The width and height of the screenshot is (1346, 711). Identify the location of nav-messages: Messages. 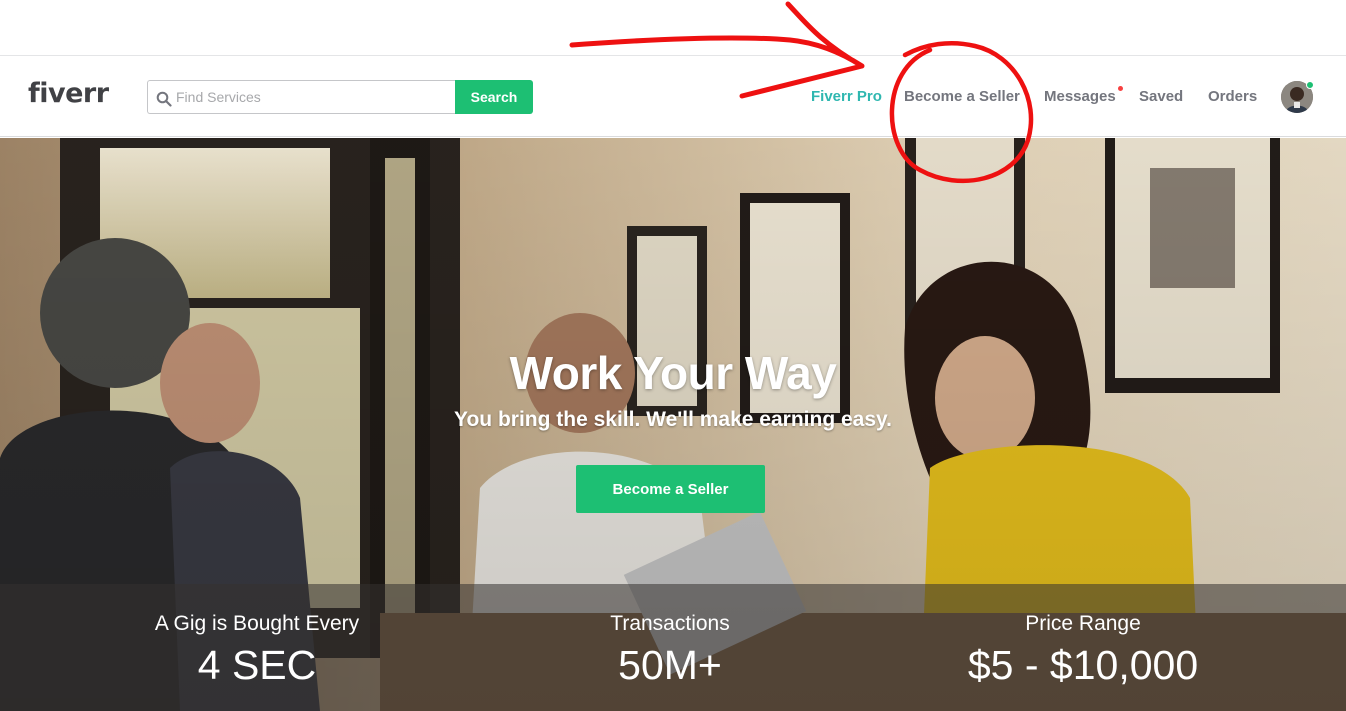
(1080, 96).